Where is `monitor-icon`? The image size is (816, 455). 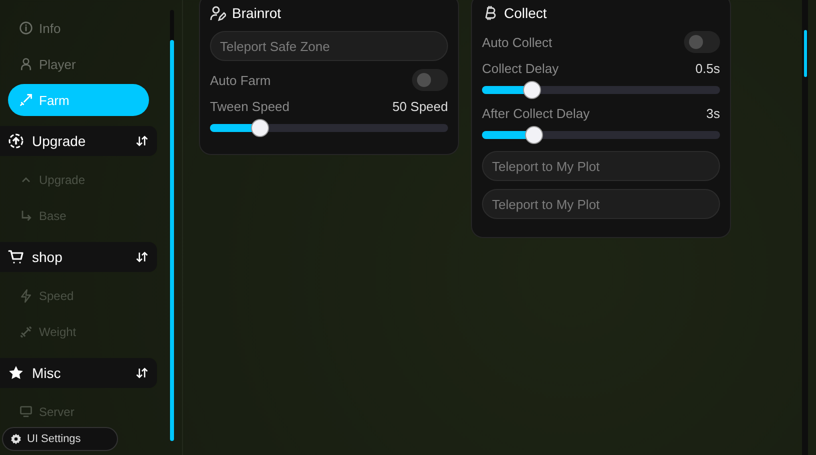
monitor-icon is located at coordinates (26, 412).